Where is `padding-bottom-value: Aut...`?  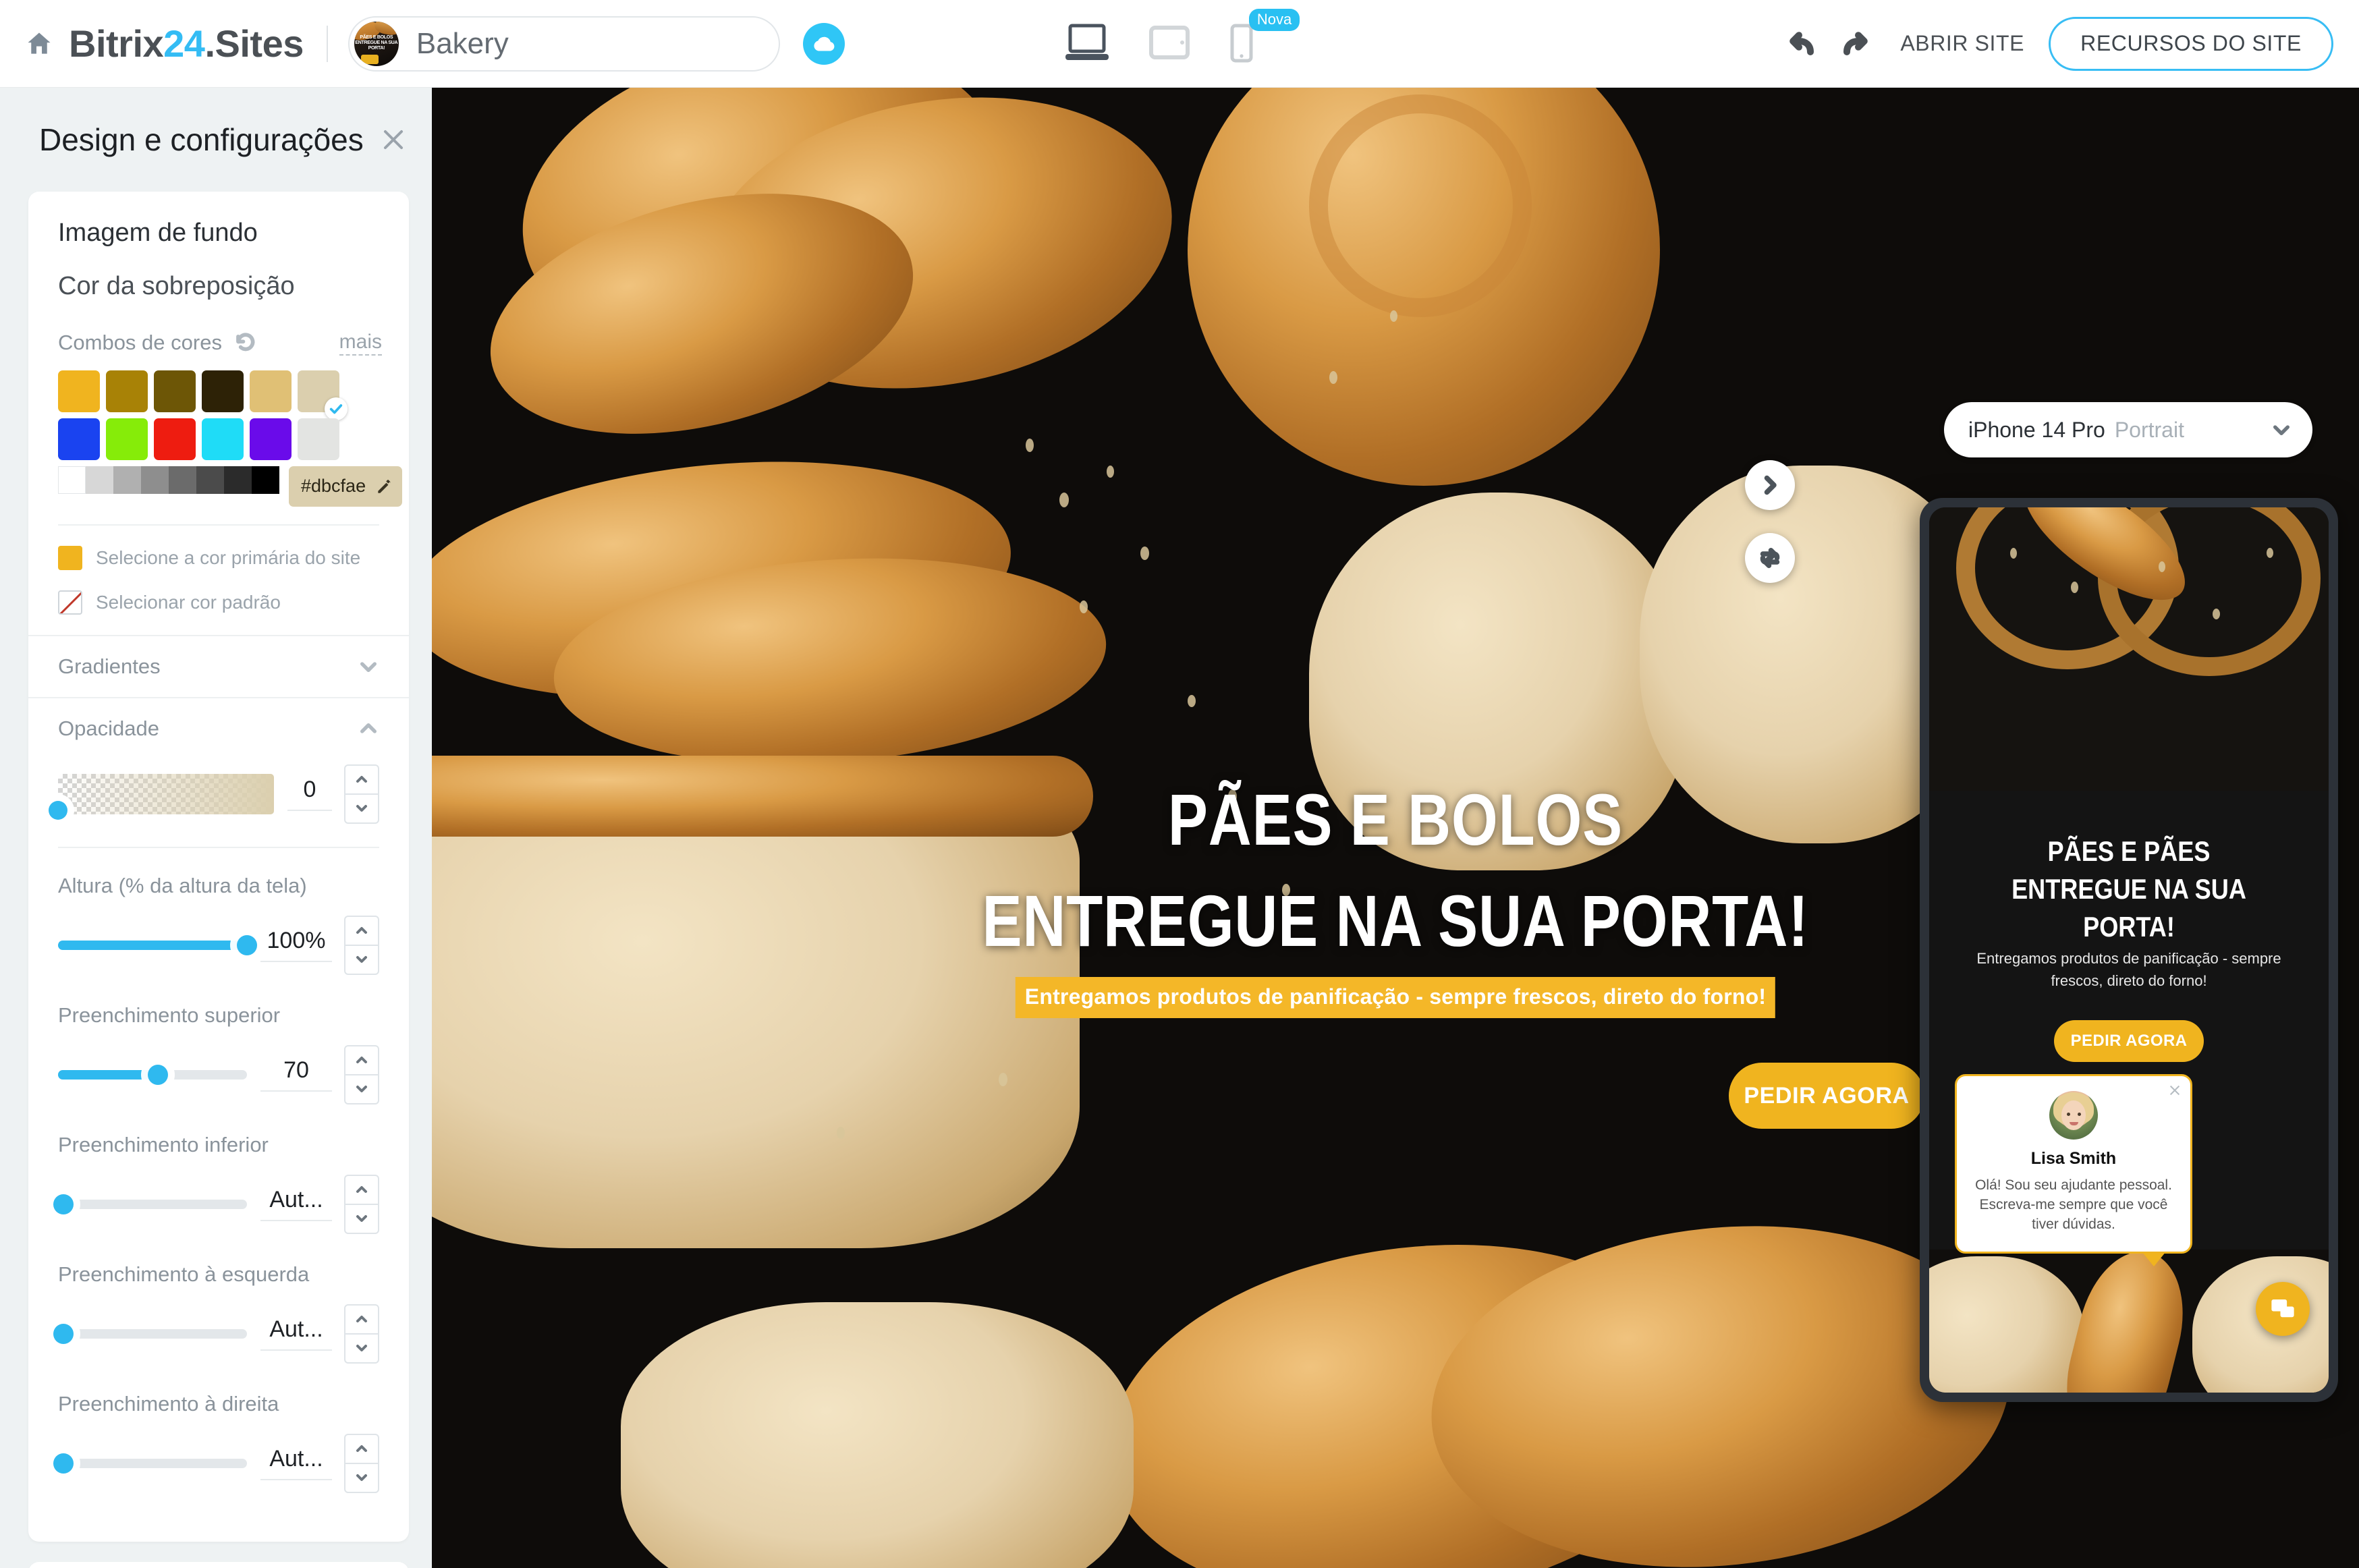 padding-bottom-value: Aut... is located at coordinates (296, 1204).